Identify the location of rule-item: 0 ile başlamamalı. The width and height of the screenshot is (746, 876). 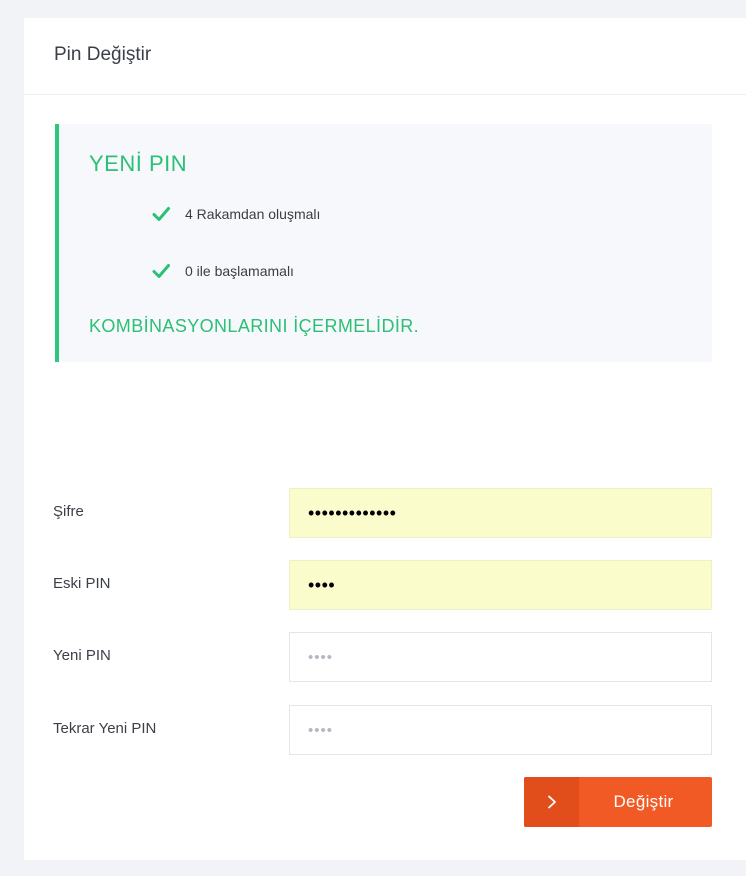
(222, 271).